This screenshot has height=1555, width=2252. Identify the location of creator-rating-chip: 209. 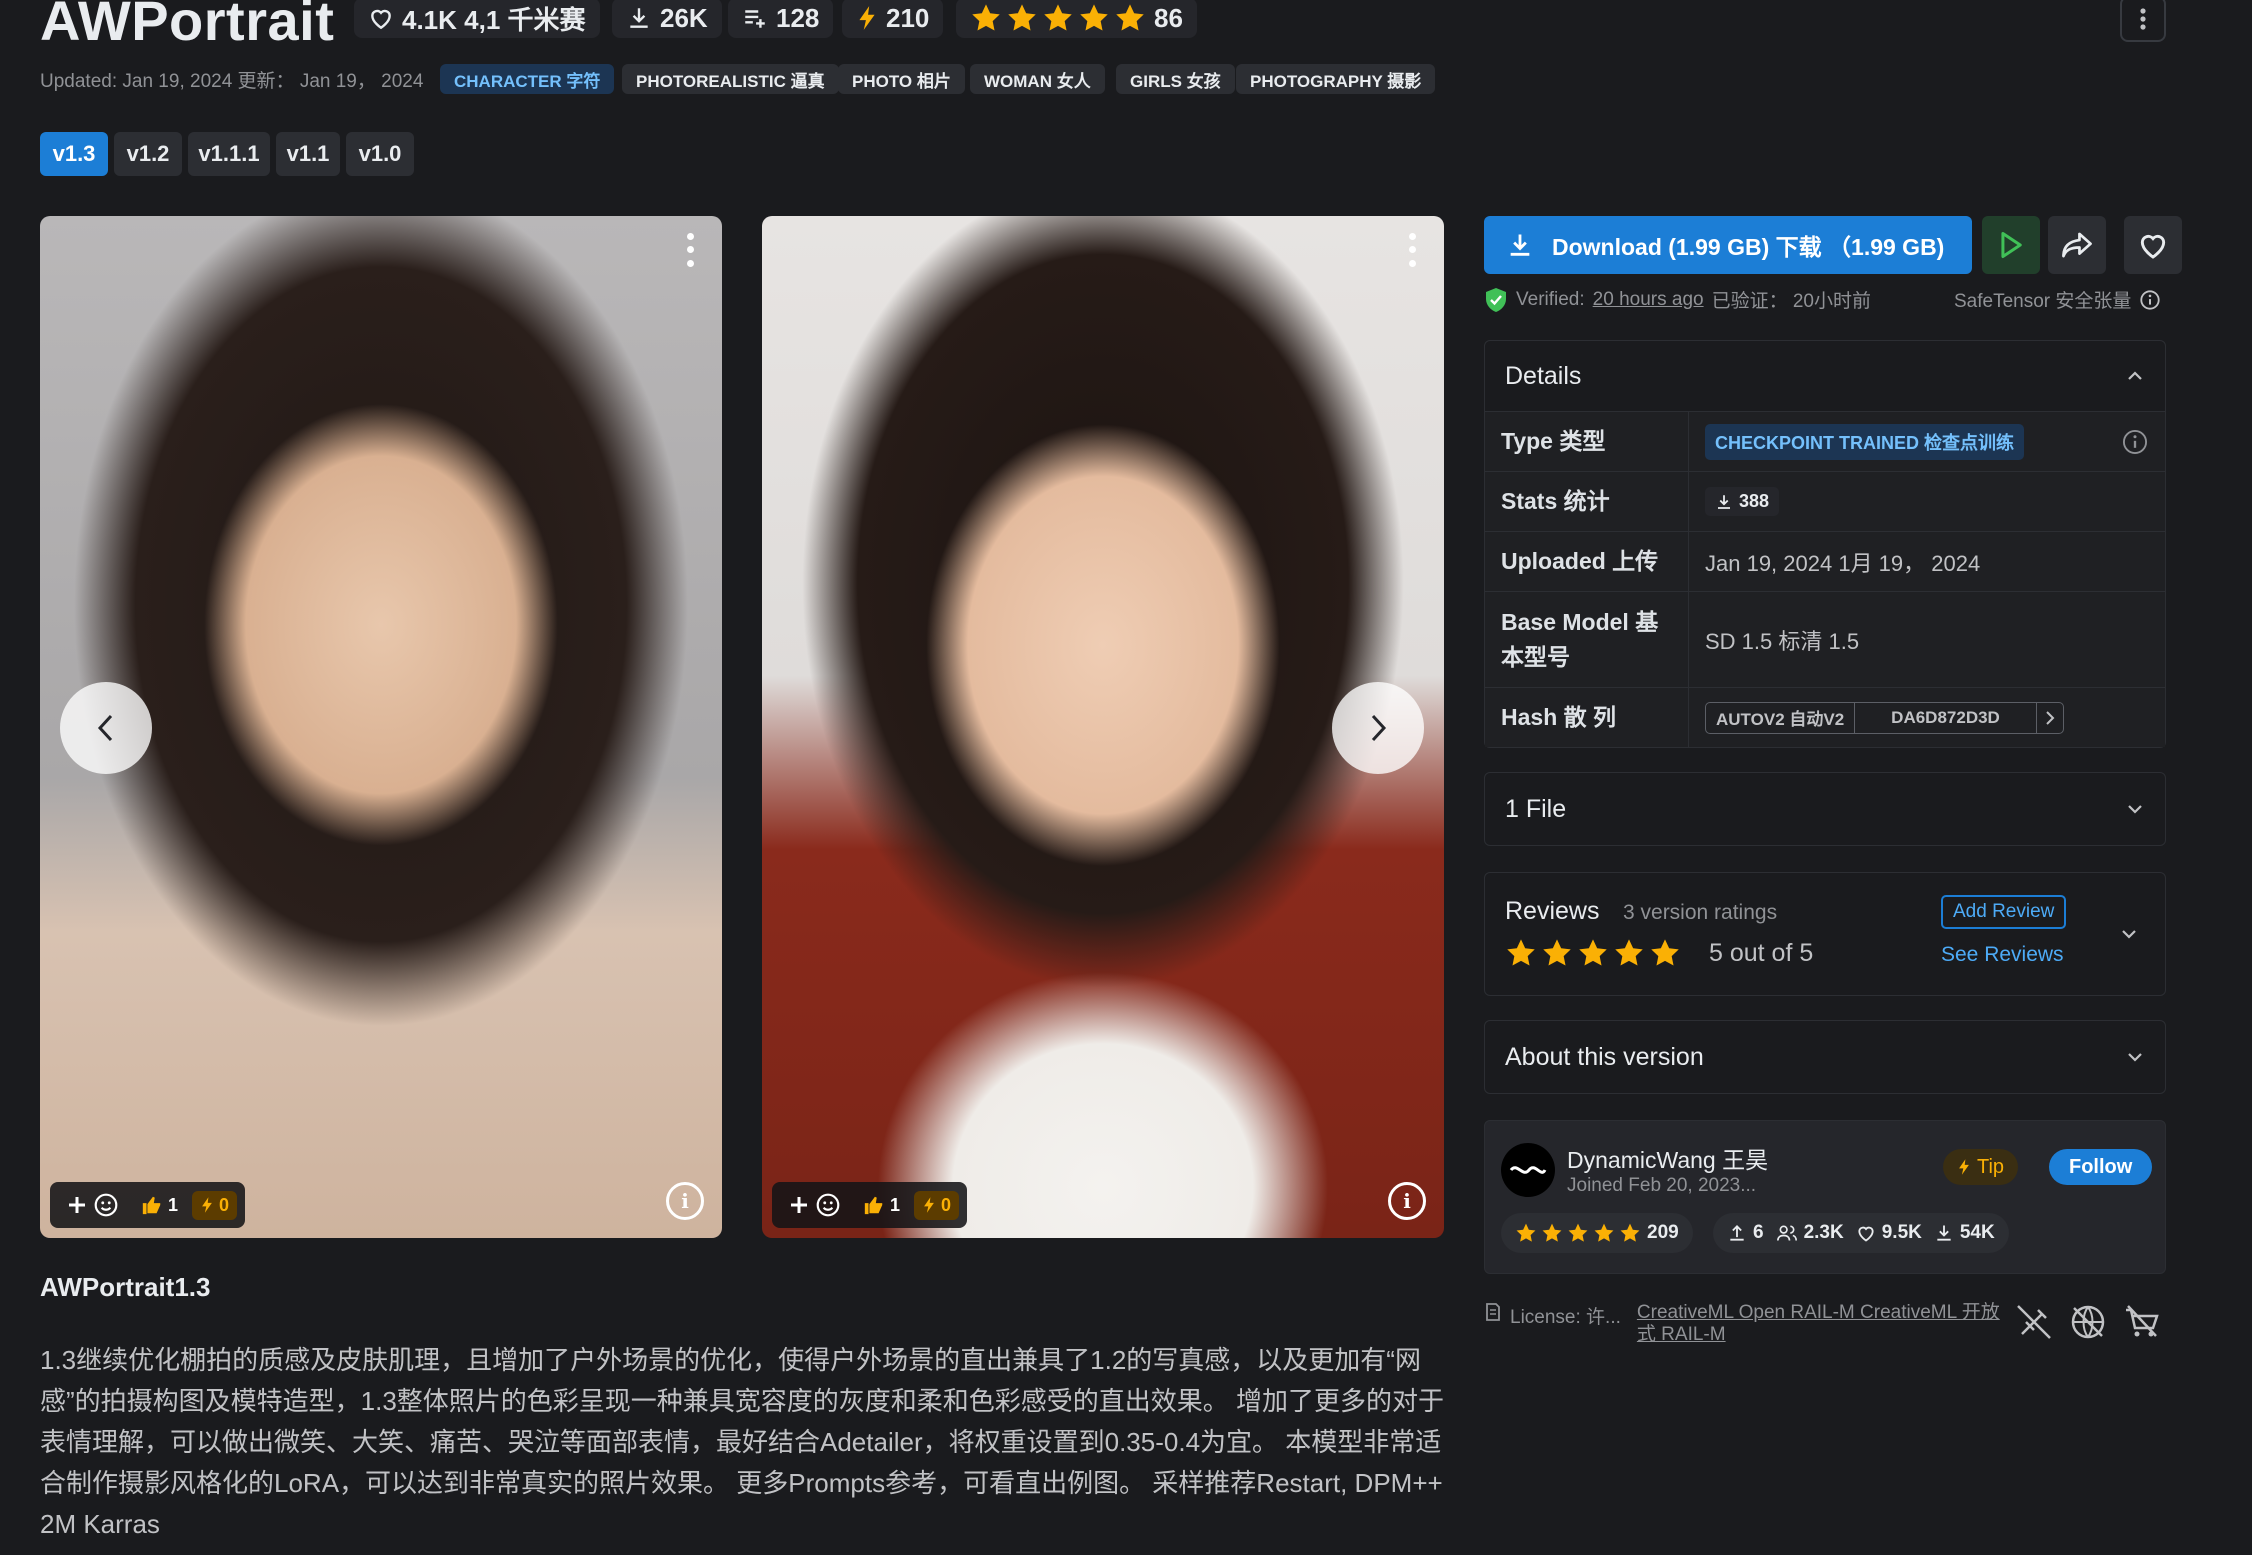
(1597, 1233).